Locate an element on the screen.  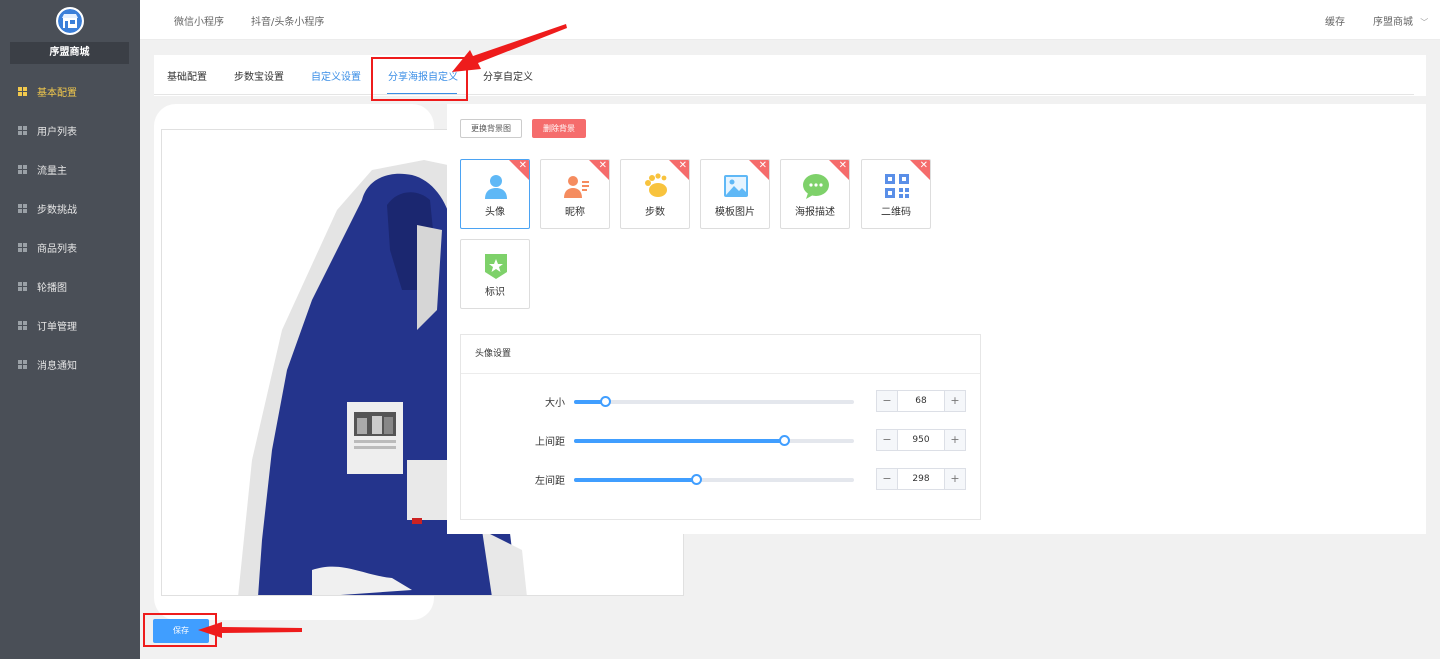
top-margin-input is located at coordinates (921, 440).